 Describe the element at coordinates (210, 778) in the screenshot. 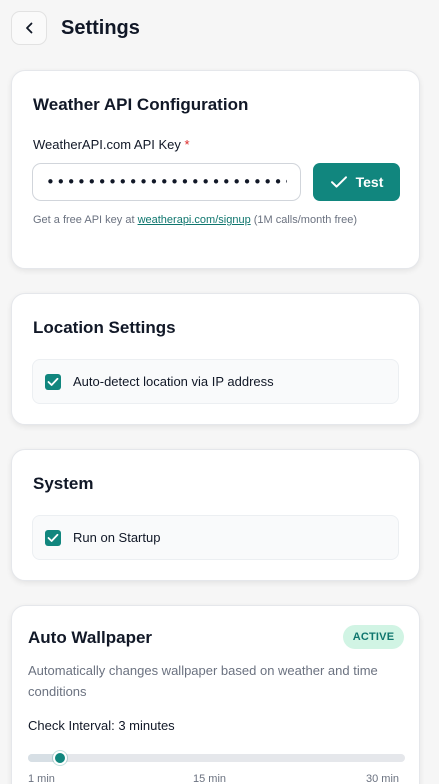

I see `interval-mid-label: 15 min` at that location.